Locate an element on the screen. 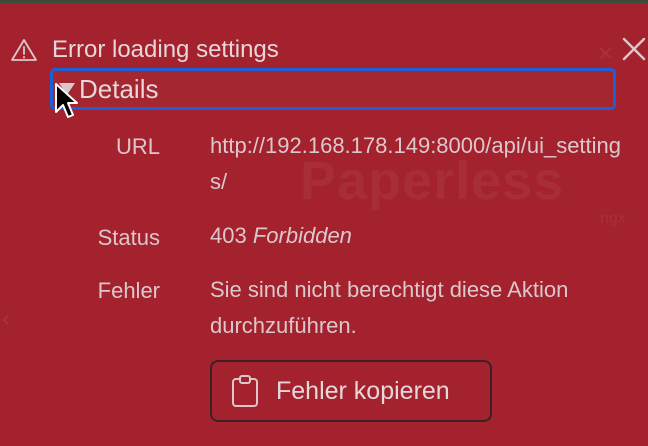 This screenshot has width=648, height=446. close-button is located at coordinates (633, 49).